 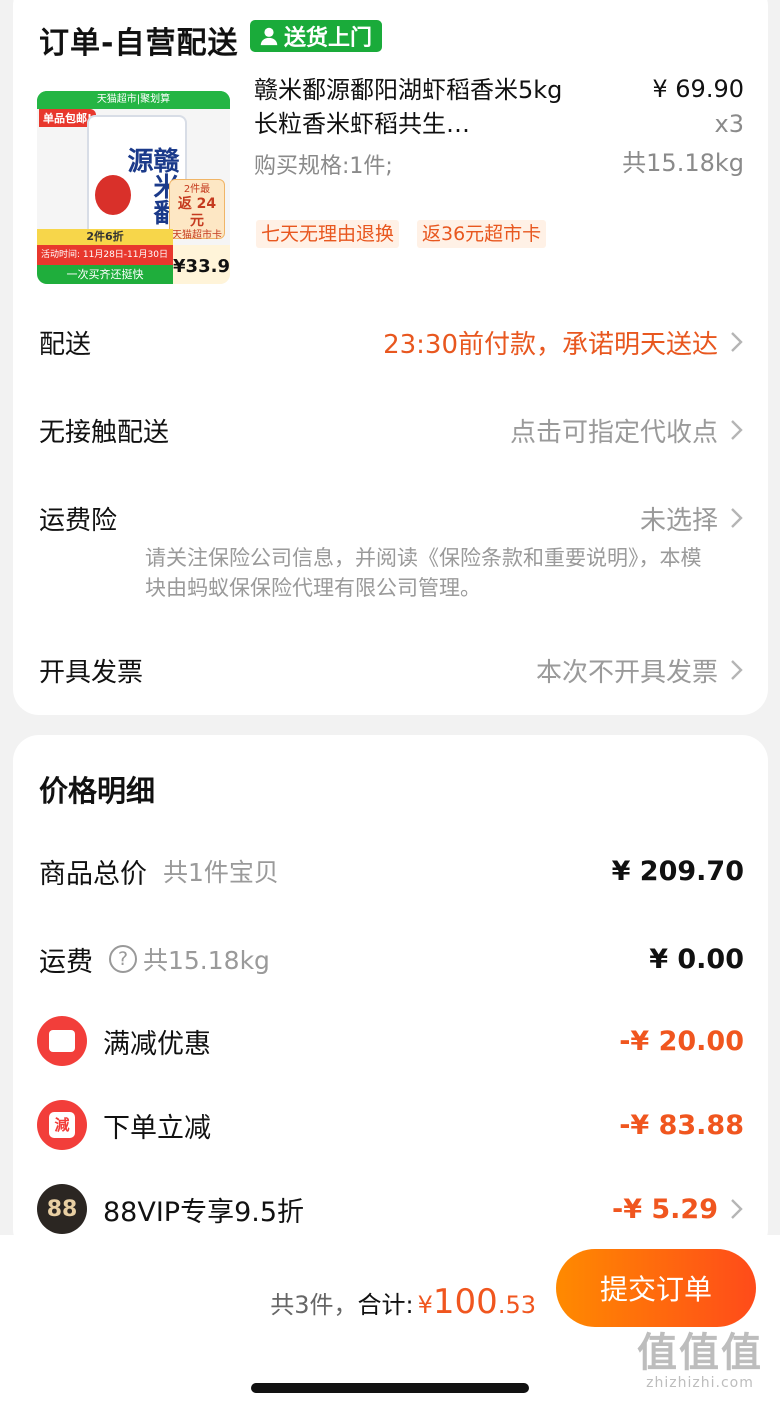 I want to click on insurance-row: 运费险 未选择, so click(x=391, y=518).